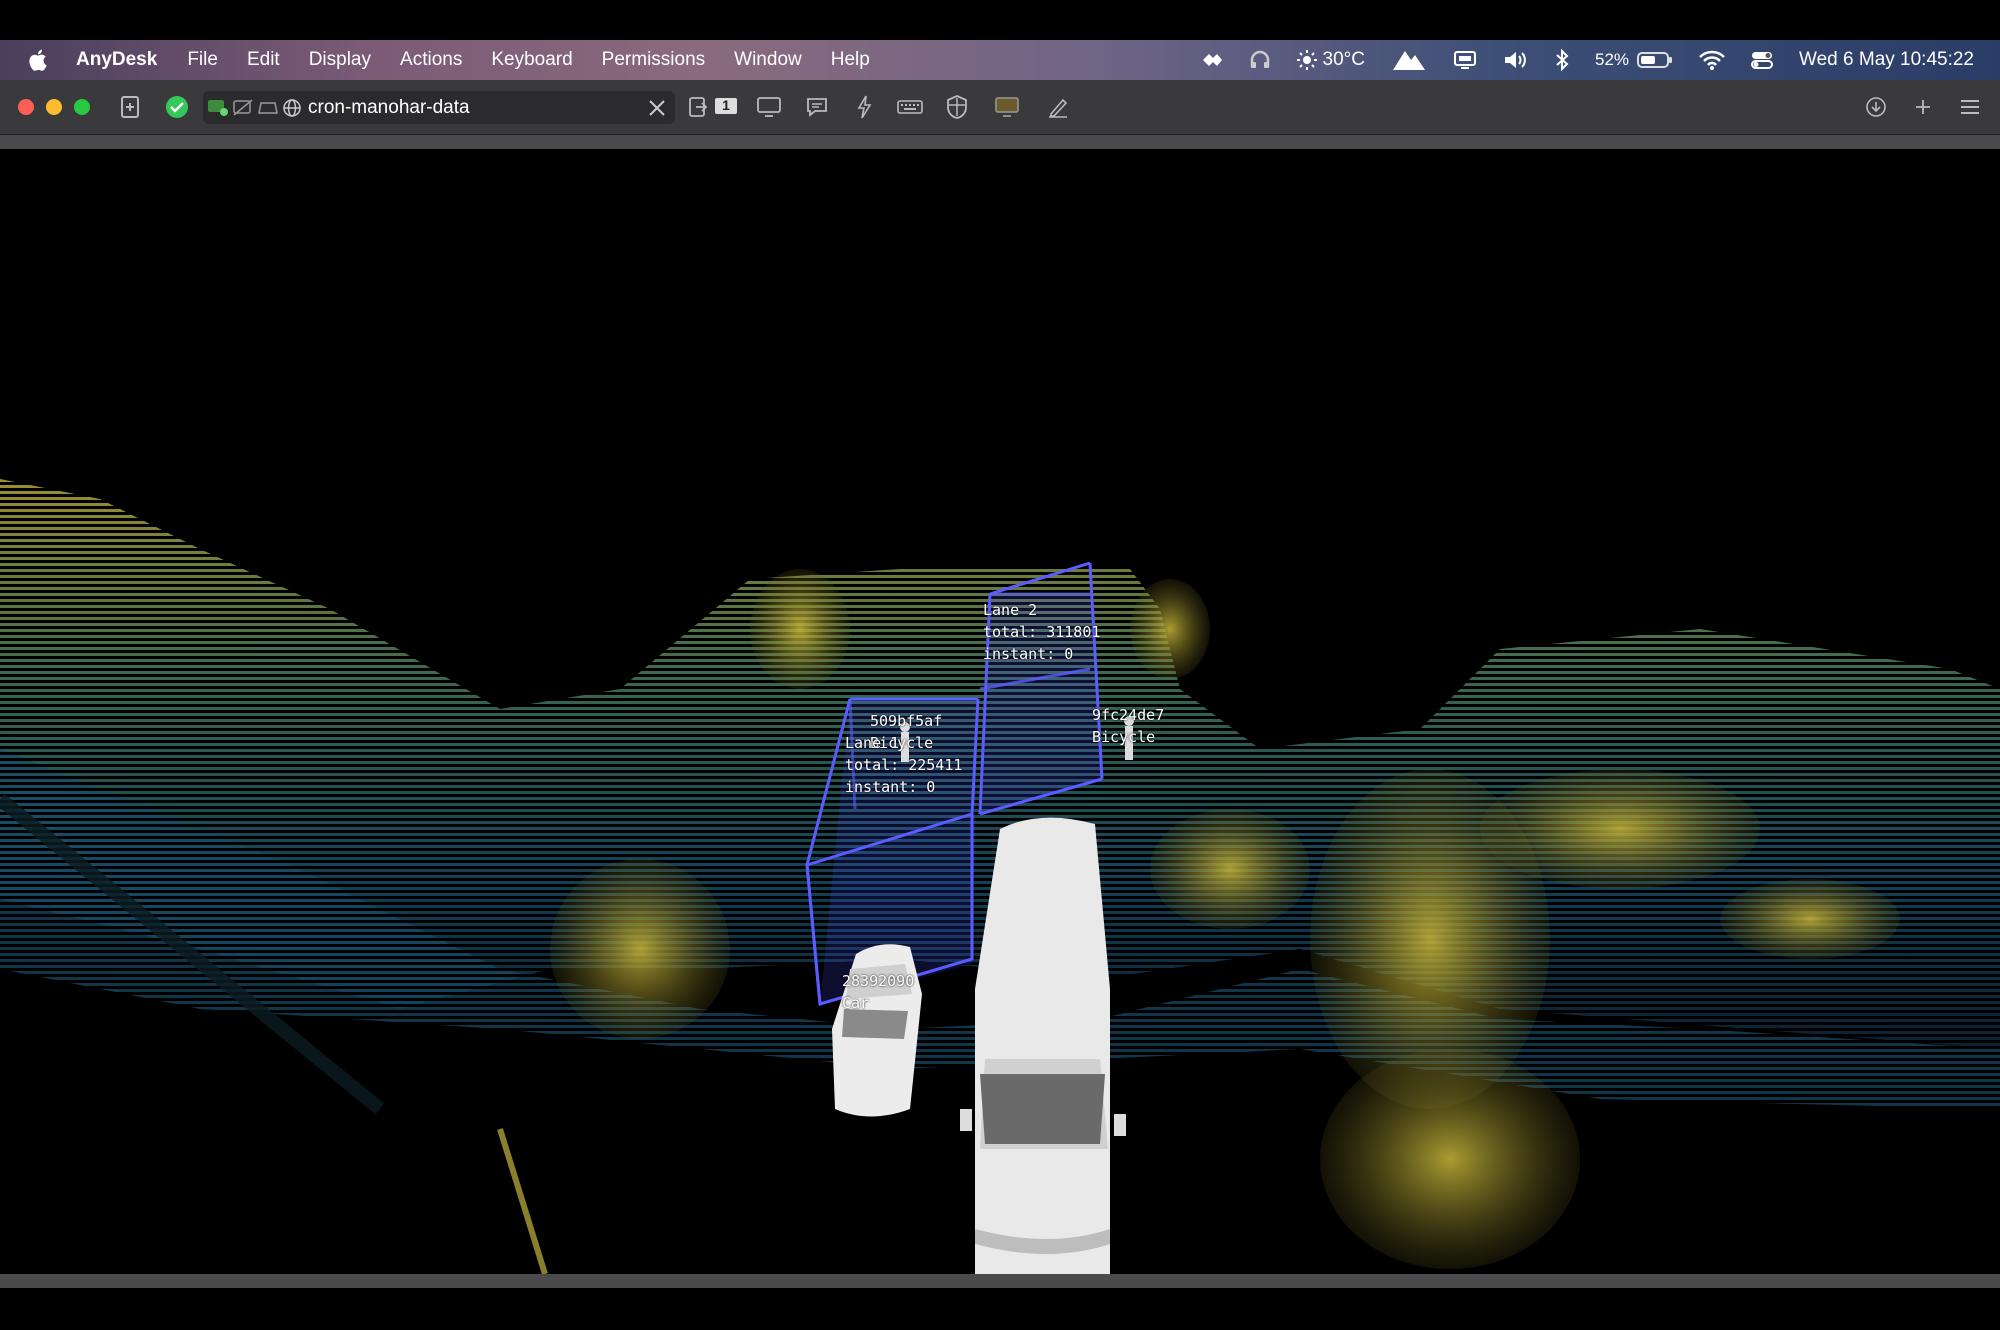 The height and width of the screenshot is (1330, 2000). What do you see at coordinates (1712, 60) in the screenshot?
I see `wifi-icon` at bounding box center [1712, 60].